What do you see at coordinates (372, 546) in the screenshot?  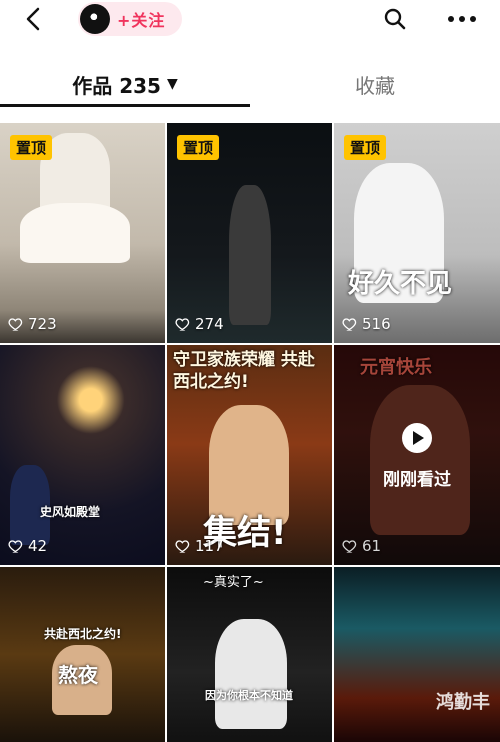 I see `likes-value: 61` at bounding box center [372, 546].